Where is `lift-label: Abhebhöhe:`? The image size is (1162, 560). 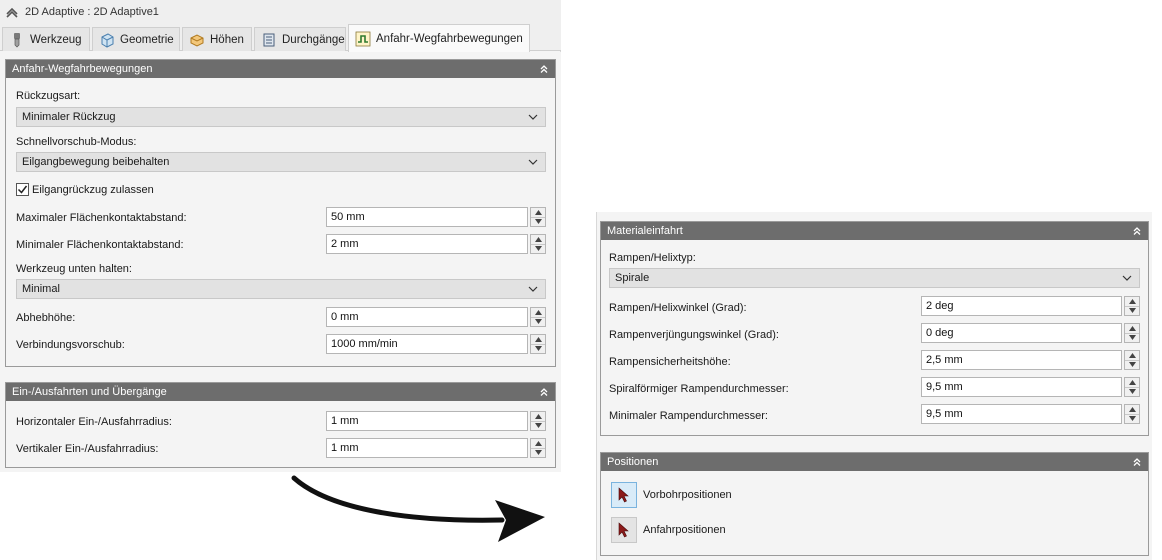 lift-label: Abhebhöhe: is located at coordinates (46, 318).